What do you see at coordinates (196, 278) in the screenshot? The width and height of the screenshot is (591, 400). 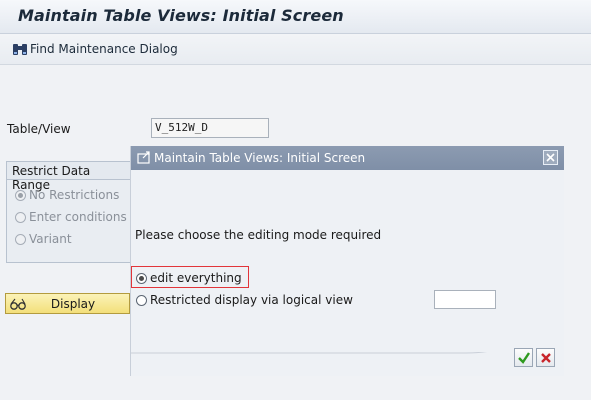 I see `option-label: edit everything` at bounding box center [196, 278].